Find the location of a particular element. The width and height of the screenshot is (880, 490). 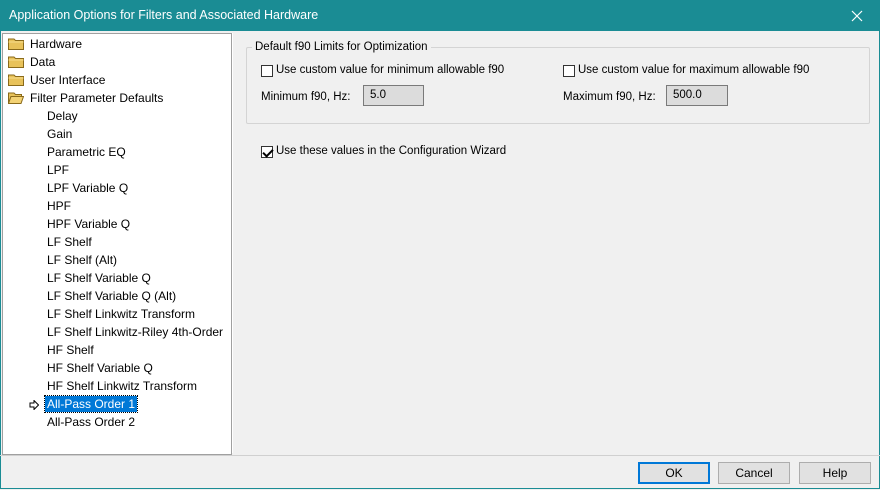

min-f90-field: 5.0 is located at coordinates (393, 95).